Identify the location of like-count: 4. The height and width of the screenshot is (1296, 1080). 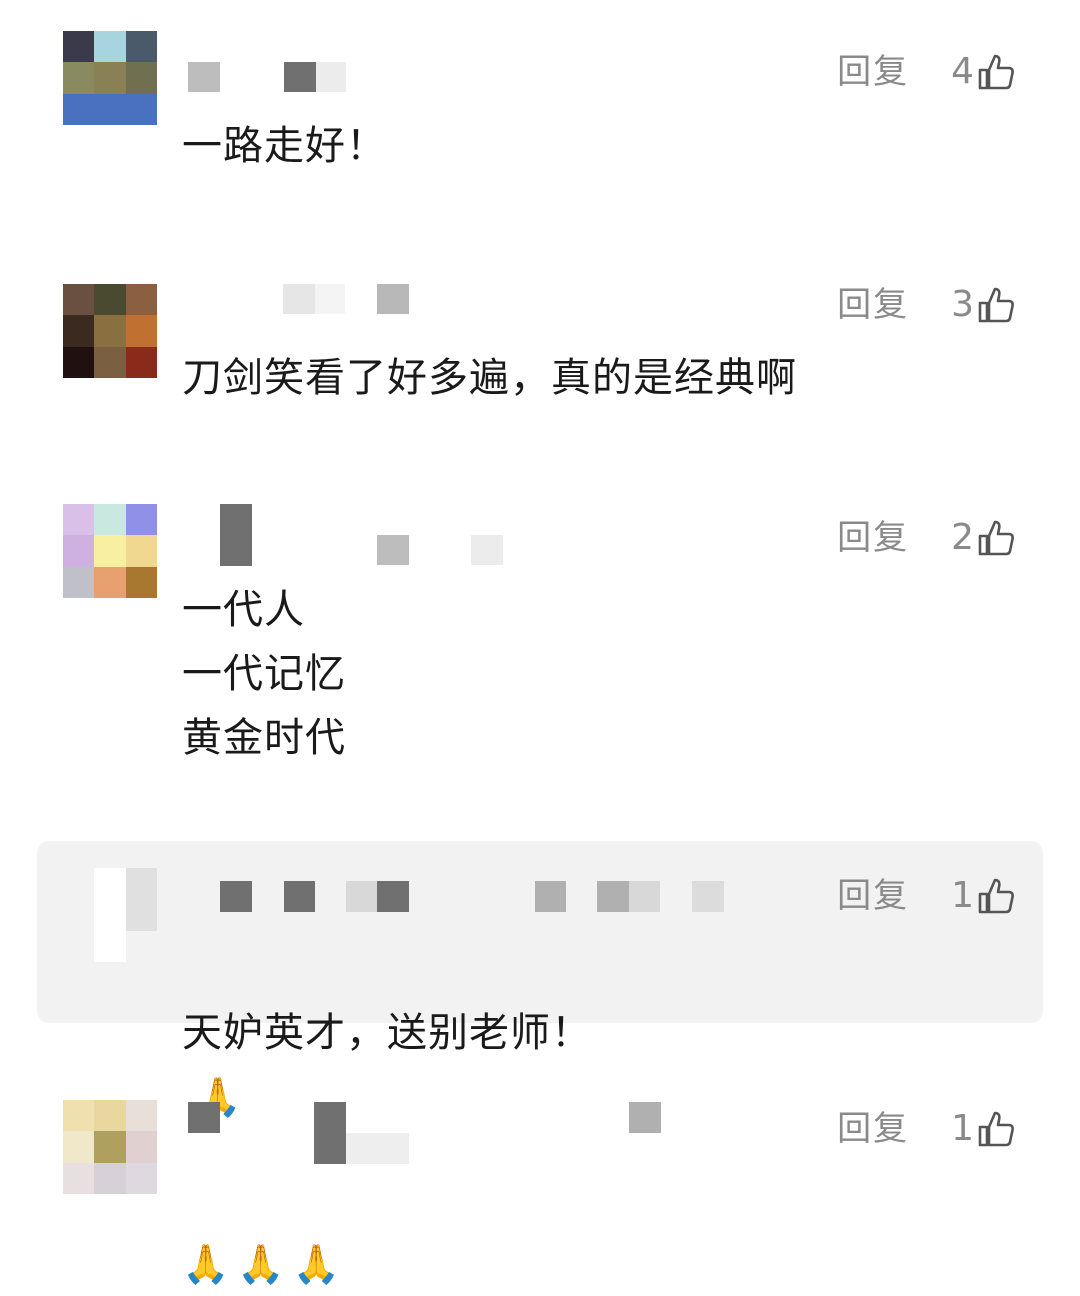
(962, 71).